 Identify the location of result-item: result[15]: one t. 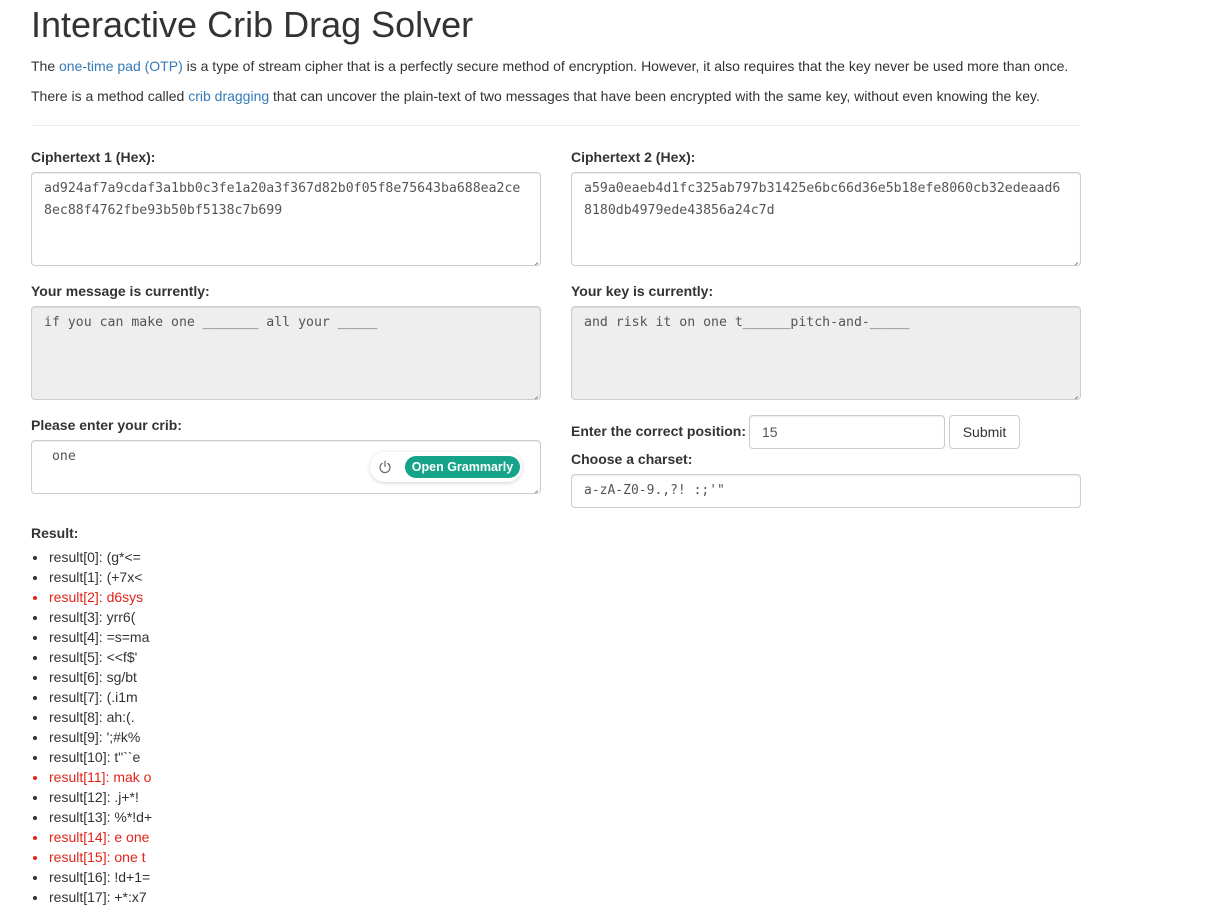
(92, 857).